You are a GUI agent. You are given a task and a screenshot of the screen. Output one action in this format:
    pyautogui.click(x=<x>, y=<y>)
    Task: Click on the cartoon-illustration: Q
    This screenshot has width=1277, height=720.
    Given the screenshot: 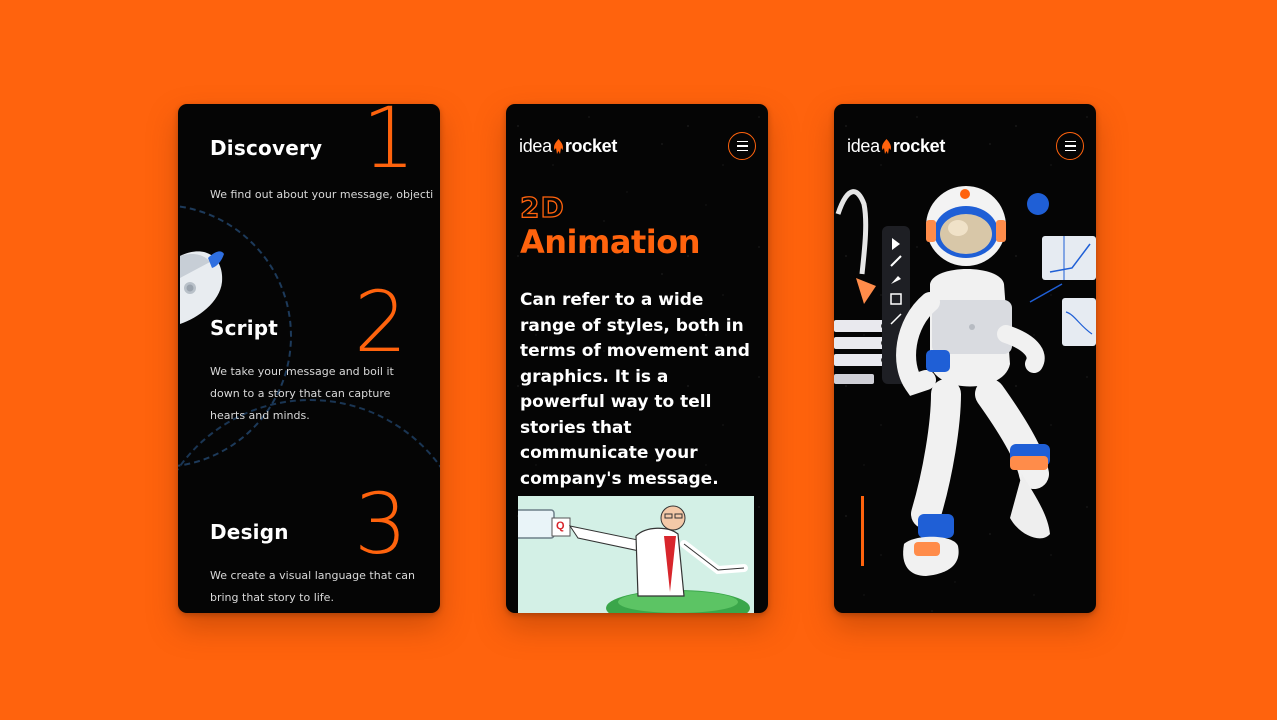 What is the action you would take?
    pyautogui.click(x=636, y=554)
    